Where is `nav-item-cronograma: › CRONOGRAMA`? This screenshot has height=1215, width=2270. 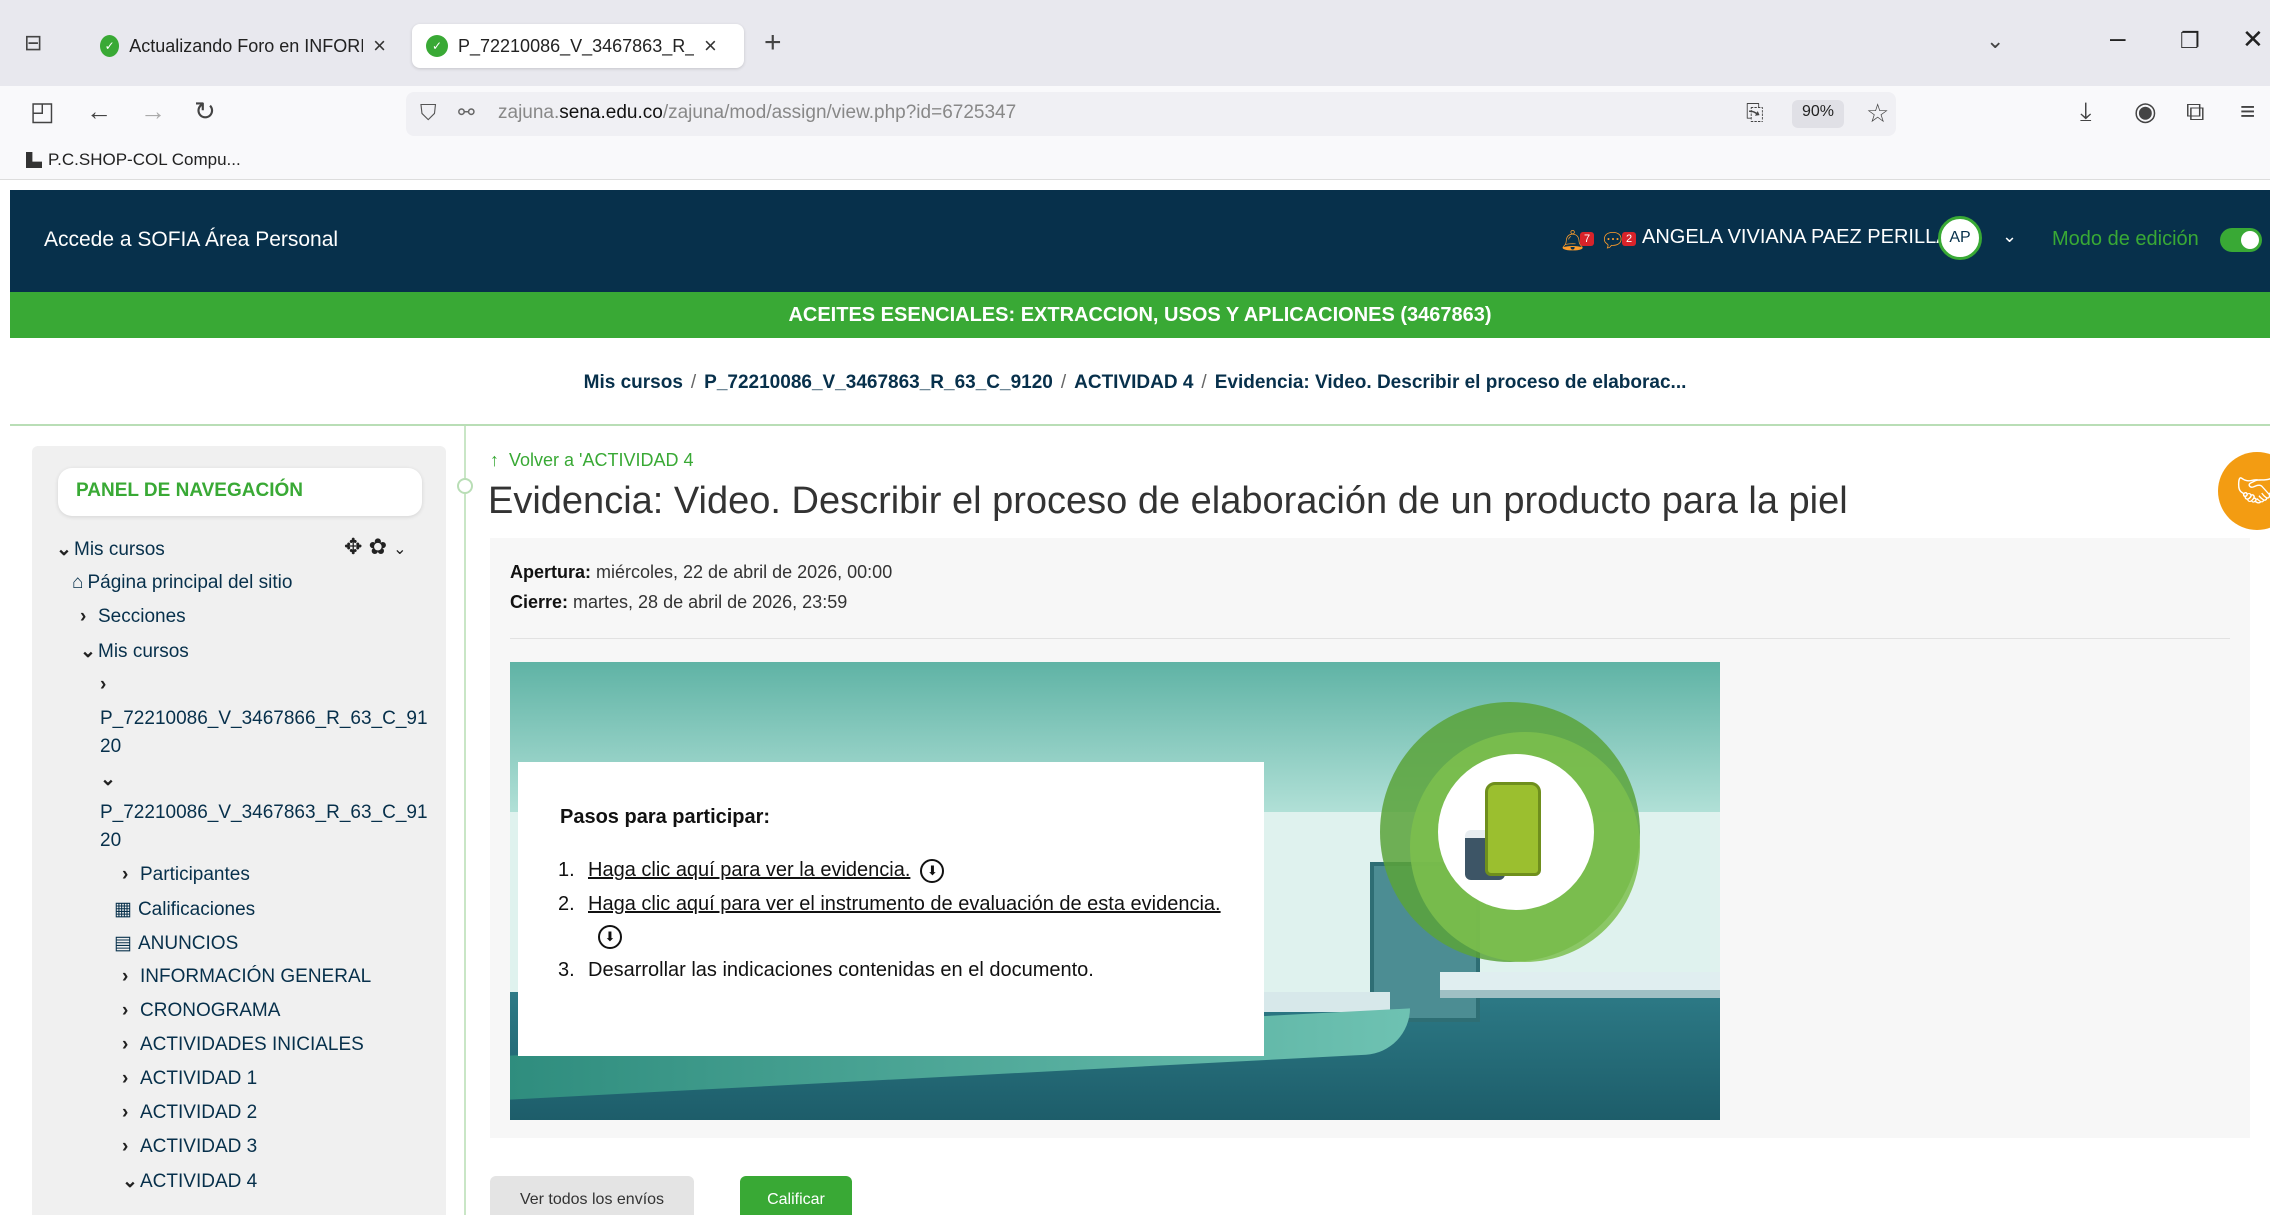
nav-item-cronograma: › CRONOGRAMA is located at coordinates (201, 1011).